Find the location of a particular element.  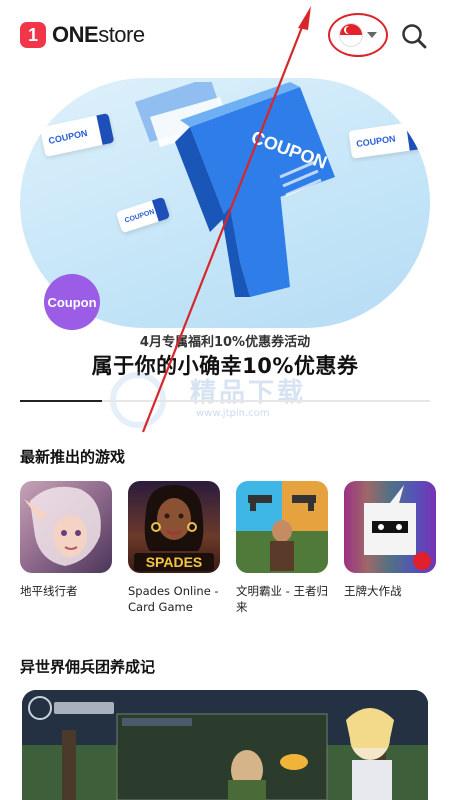

caret-down-icon is located at coordinates (372, 35).